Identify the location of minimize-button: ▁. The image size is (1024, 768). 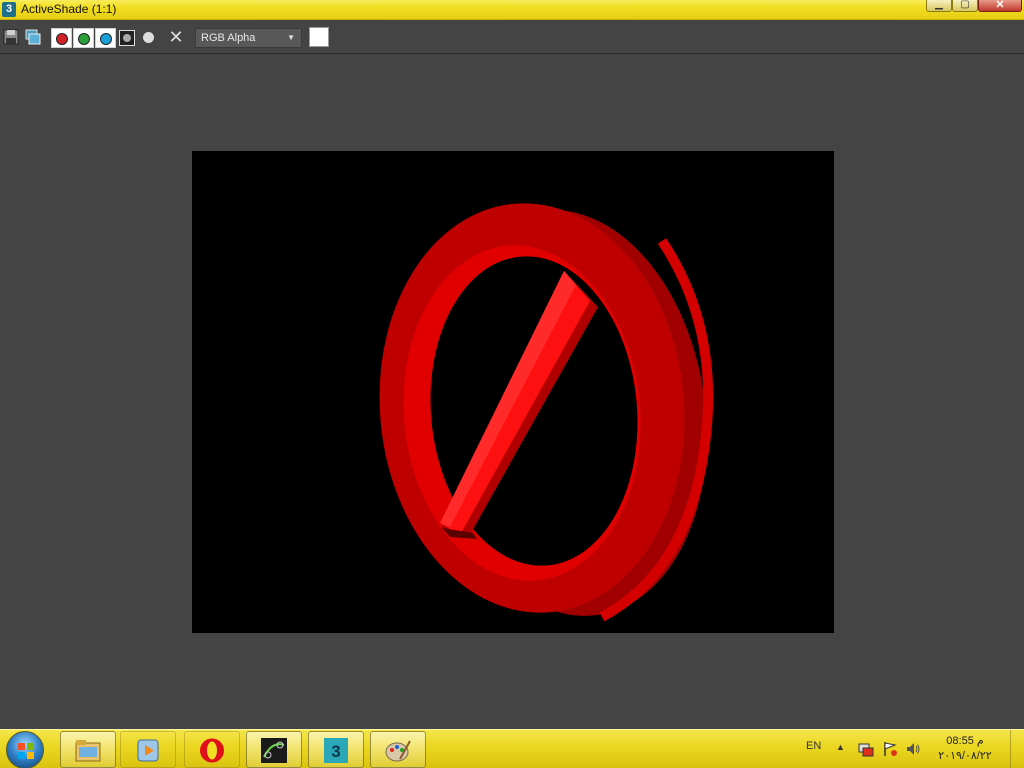
(939, 6).